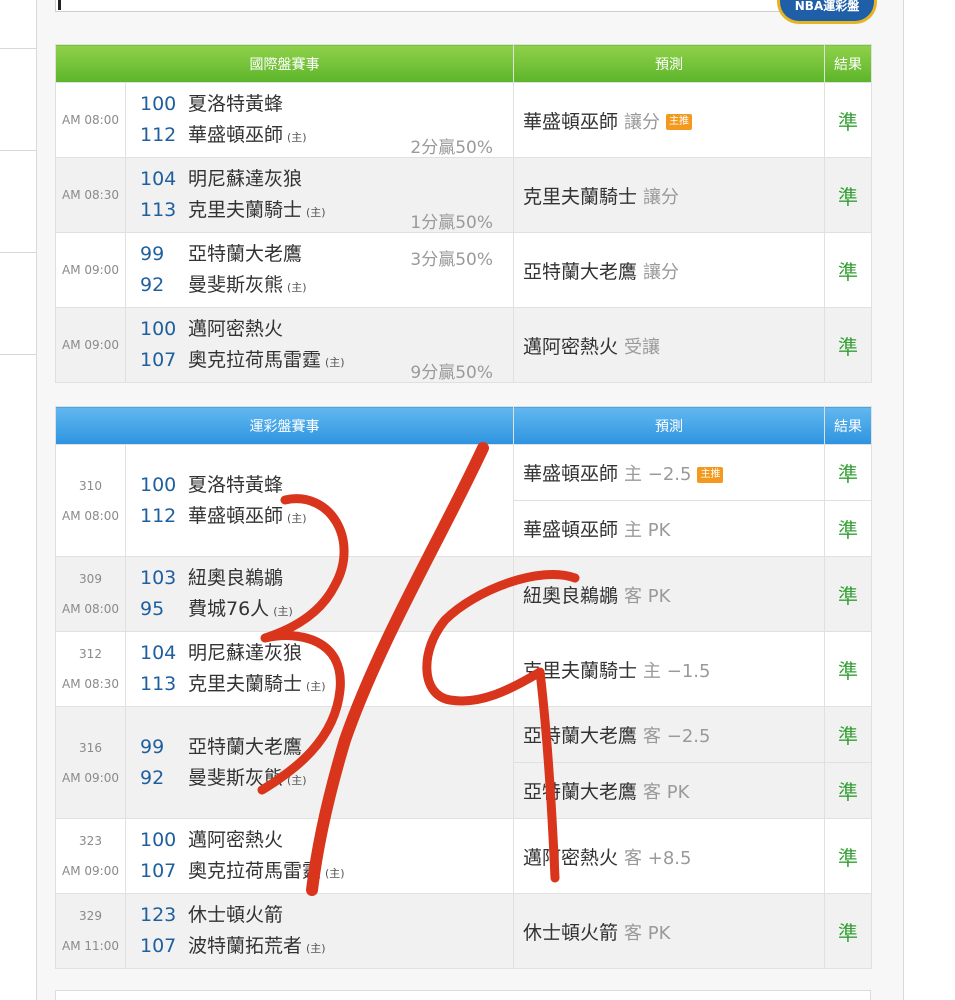  What do you see at coordinates (236, 515) in the screenshot?
I see `home-team-name: 華盛頓巫師` at bounding box center [236, 515].